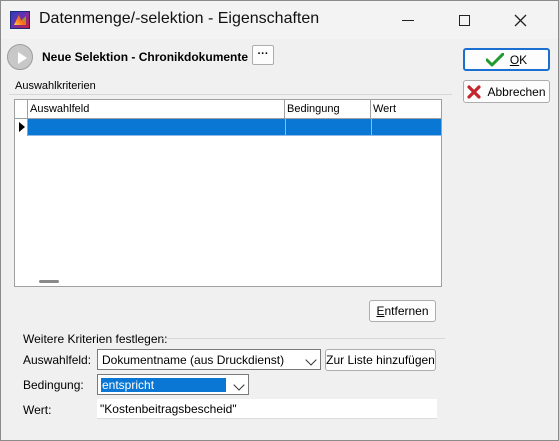  I want to click on current-row-arrow-icon, so click(21, 127).